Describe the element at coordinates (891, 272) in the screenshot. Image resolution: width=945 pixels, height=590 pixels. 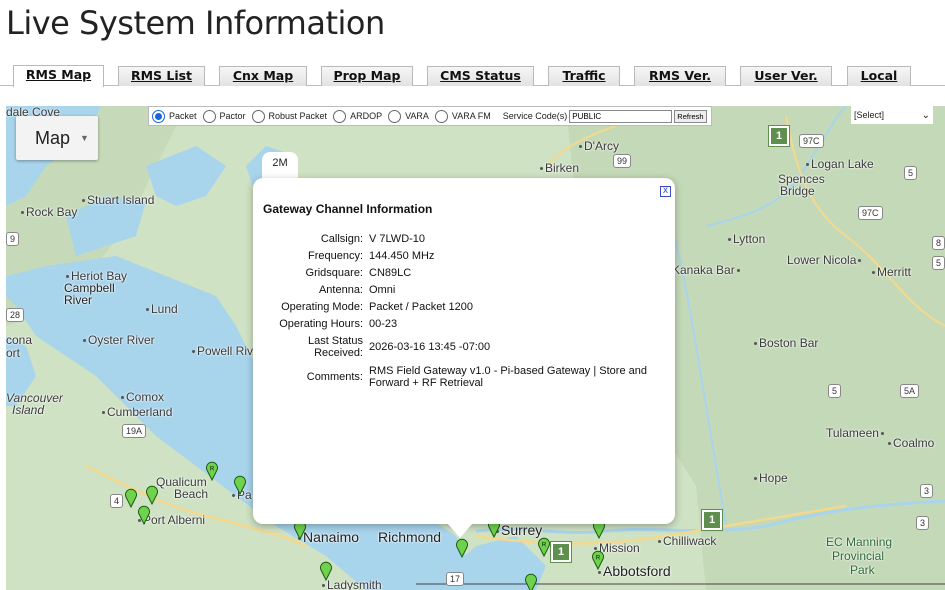
I see `place-label: Merritt` at that location.